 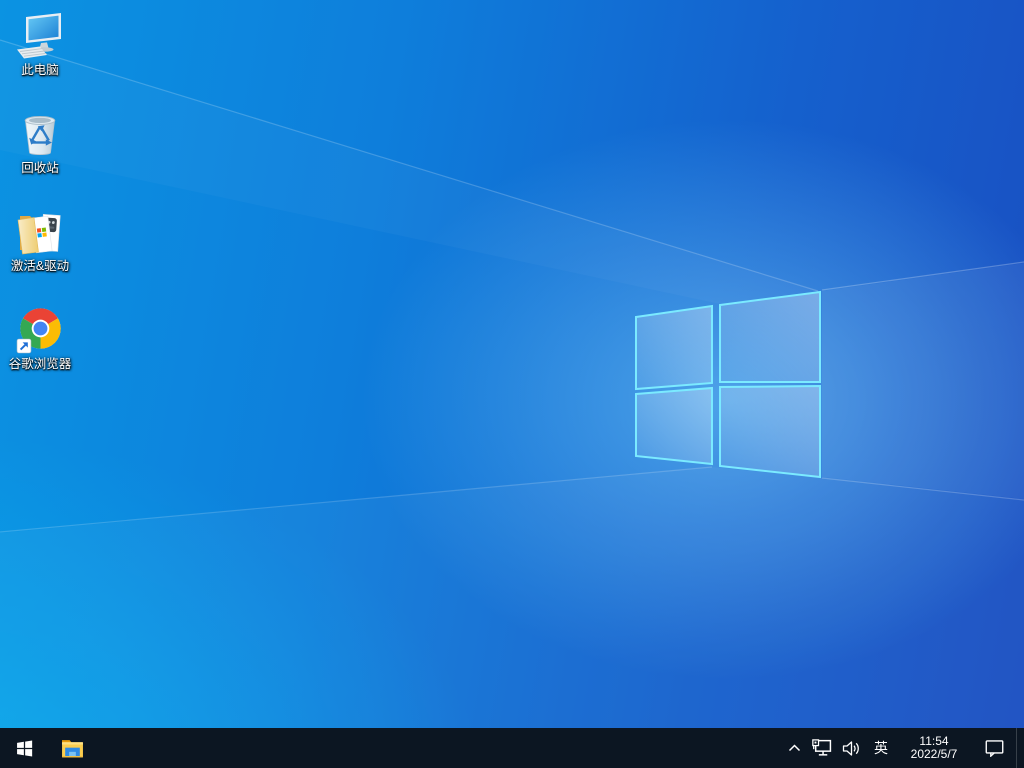 I want to click on taskbar-clock: 11:54 2022/5/7, so click(x=934, y=748).